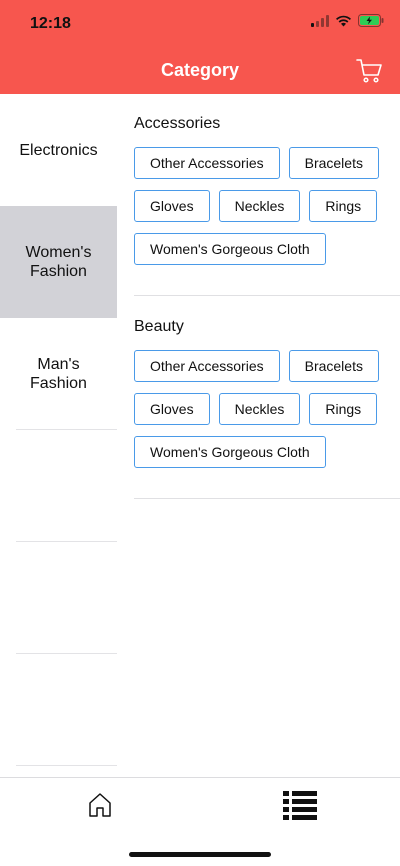  Describe the element at coordinates (370, 71) in the screenshot. I see `cart-icon` at that location.